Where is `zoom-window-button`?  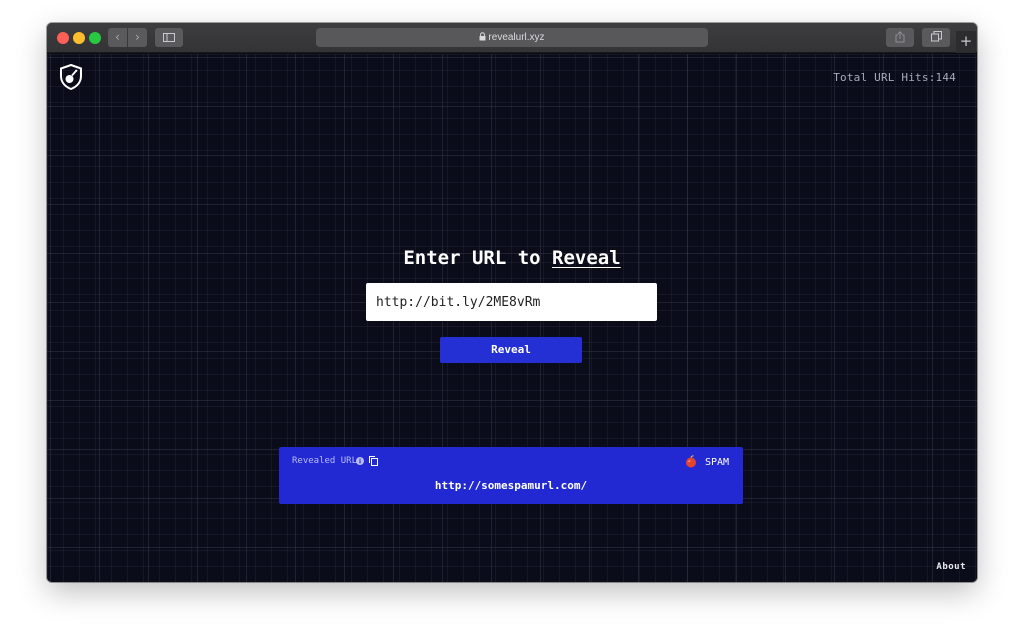 zoom-window-button is located at coordinates (95, 38).